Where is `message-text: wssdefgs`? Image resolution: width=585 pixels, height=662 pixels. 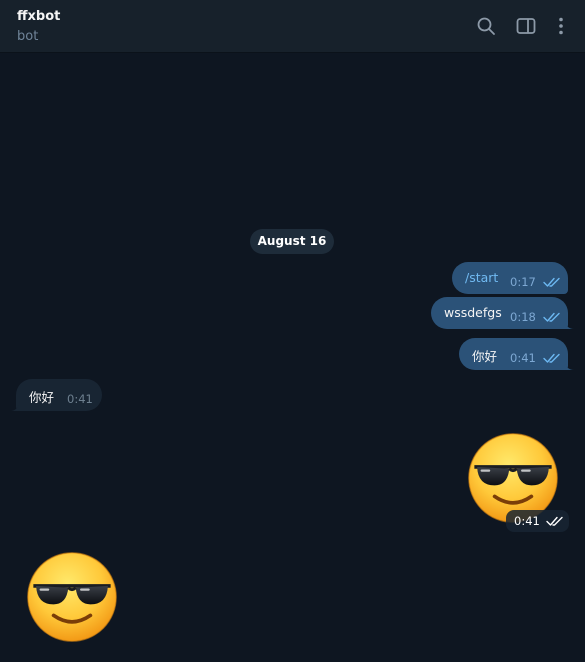 message-text: wssdefgs is located at coordinates (473, 312).